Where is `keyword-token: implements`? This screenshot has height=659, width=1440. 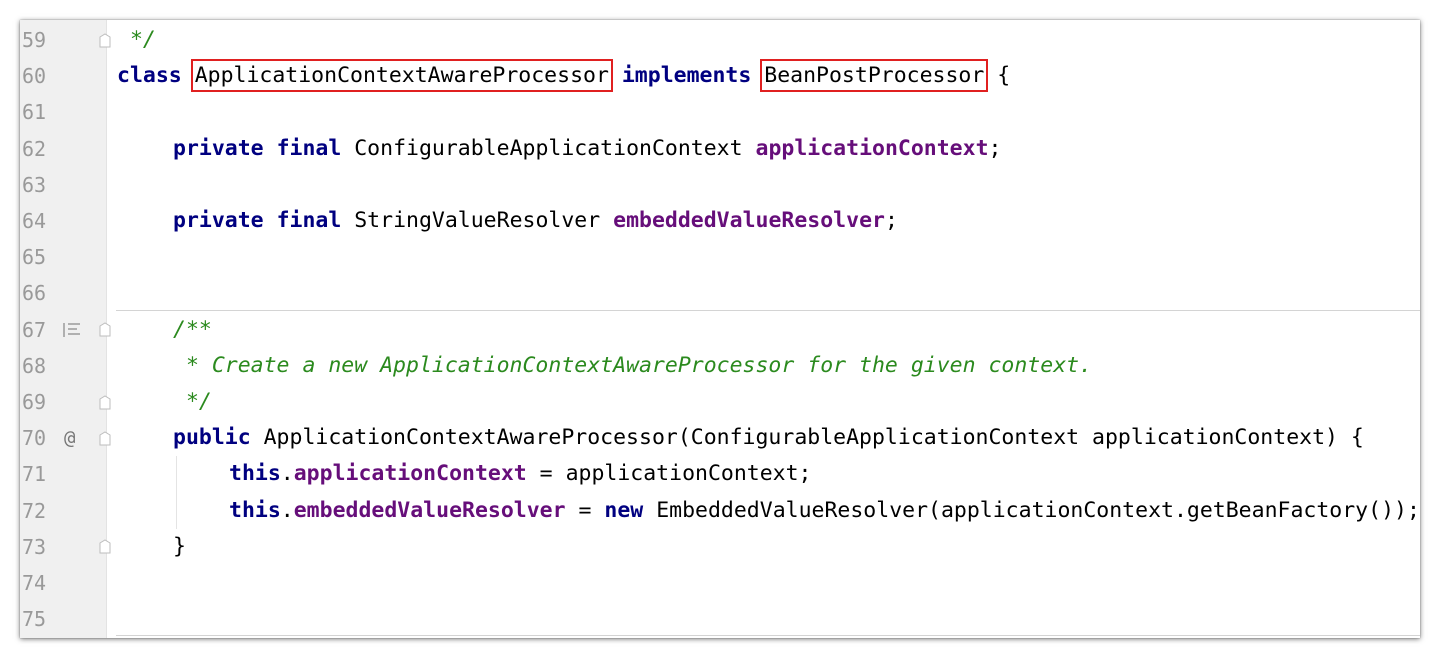
keyword-token: implements is located at coordinates (686, 76).